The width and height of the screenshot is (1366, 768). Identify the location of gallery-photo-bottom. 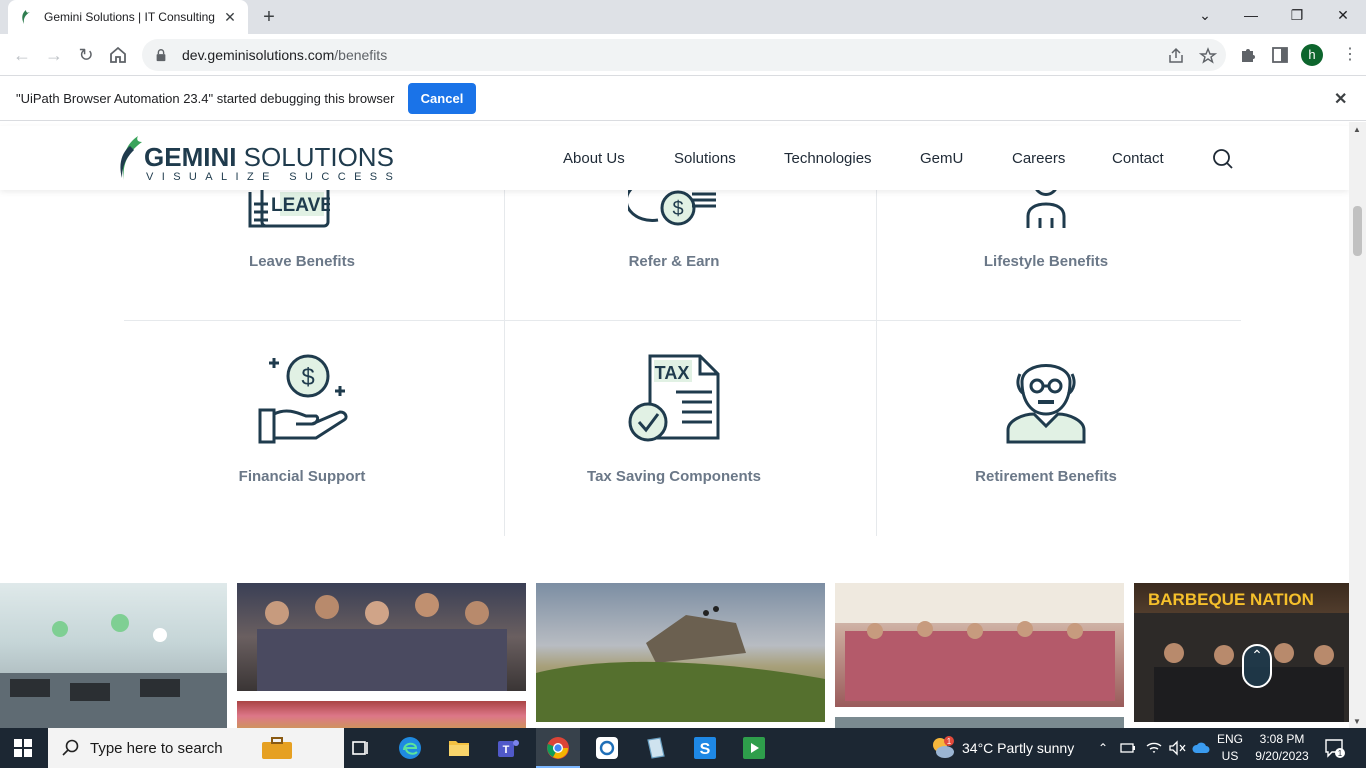
(979, 722).